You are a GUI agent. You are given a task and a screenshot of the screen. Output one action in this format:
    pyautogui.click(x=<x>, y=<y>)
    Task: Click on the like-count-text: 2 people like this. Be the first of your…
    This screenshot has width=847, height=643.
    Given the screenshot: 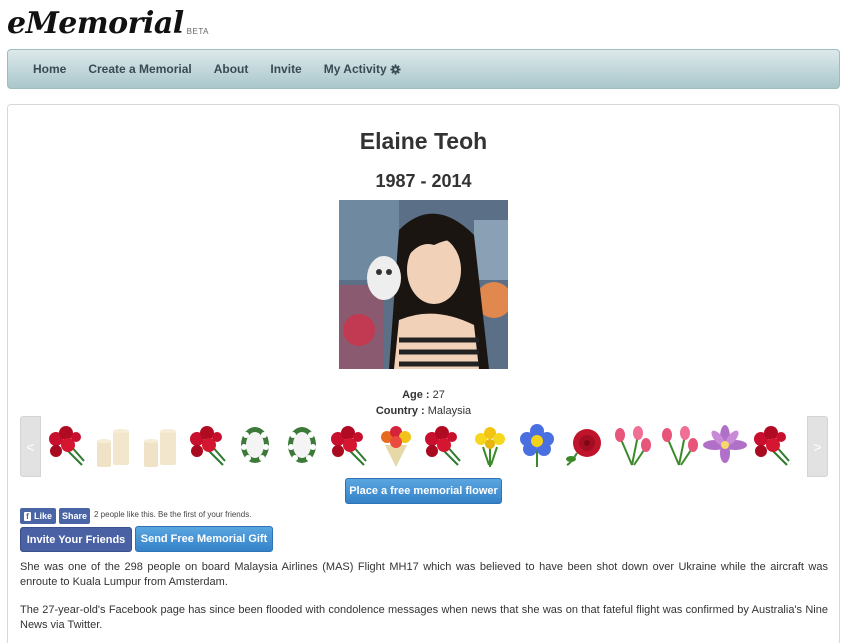 What is the action you would take?
    pyautogui.click(x=173, y=514)
    